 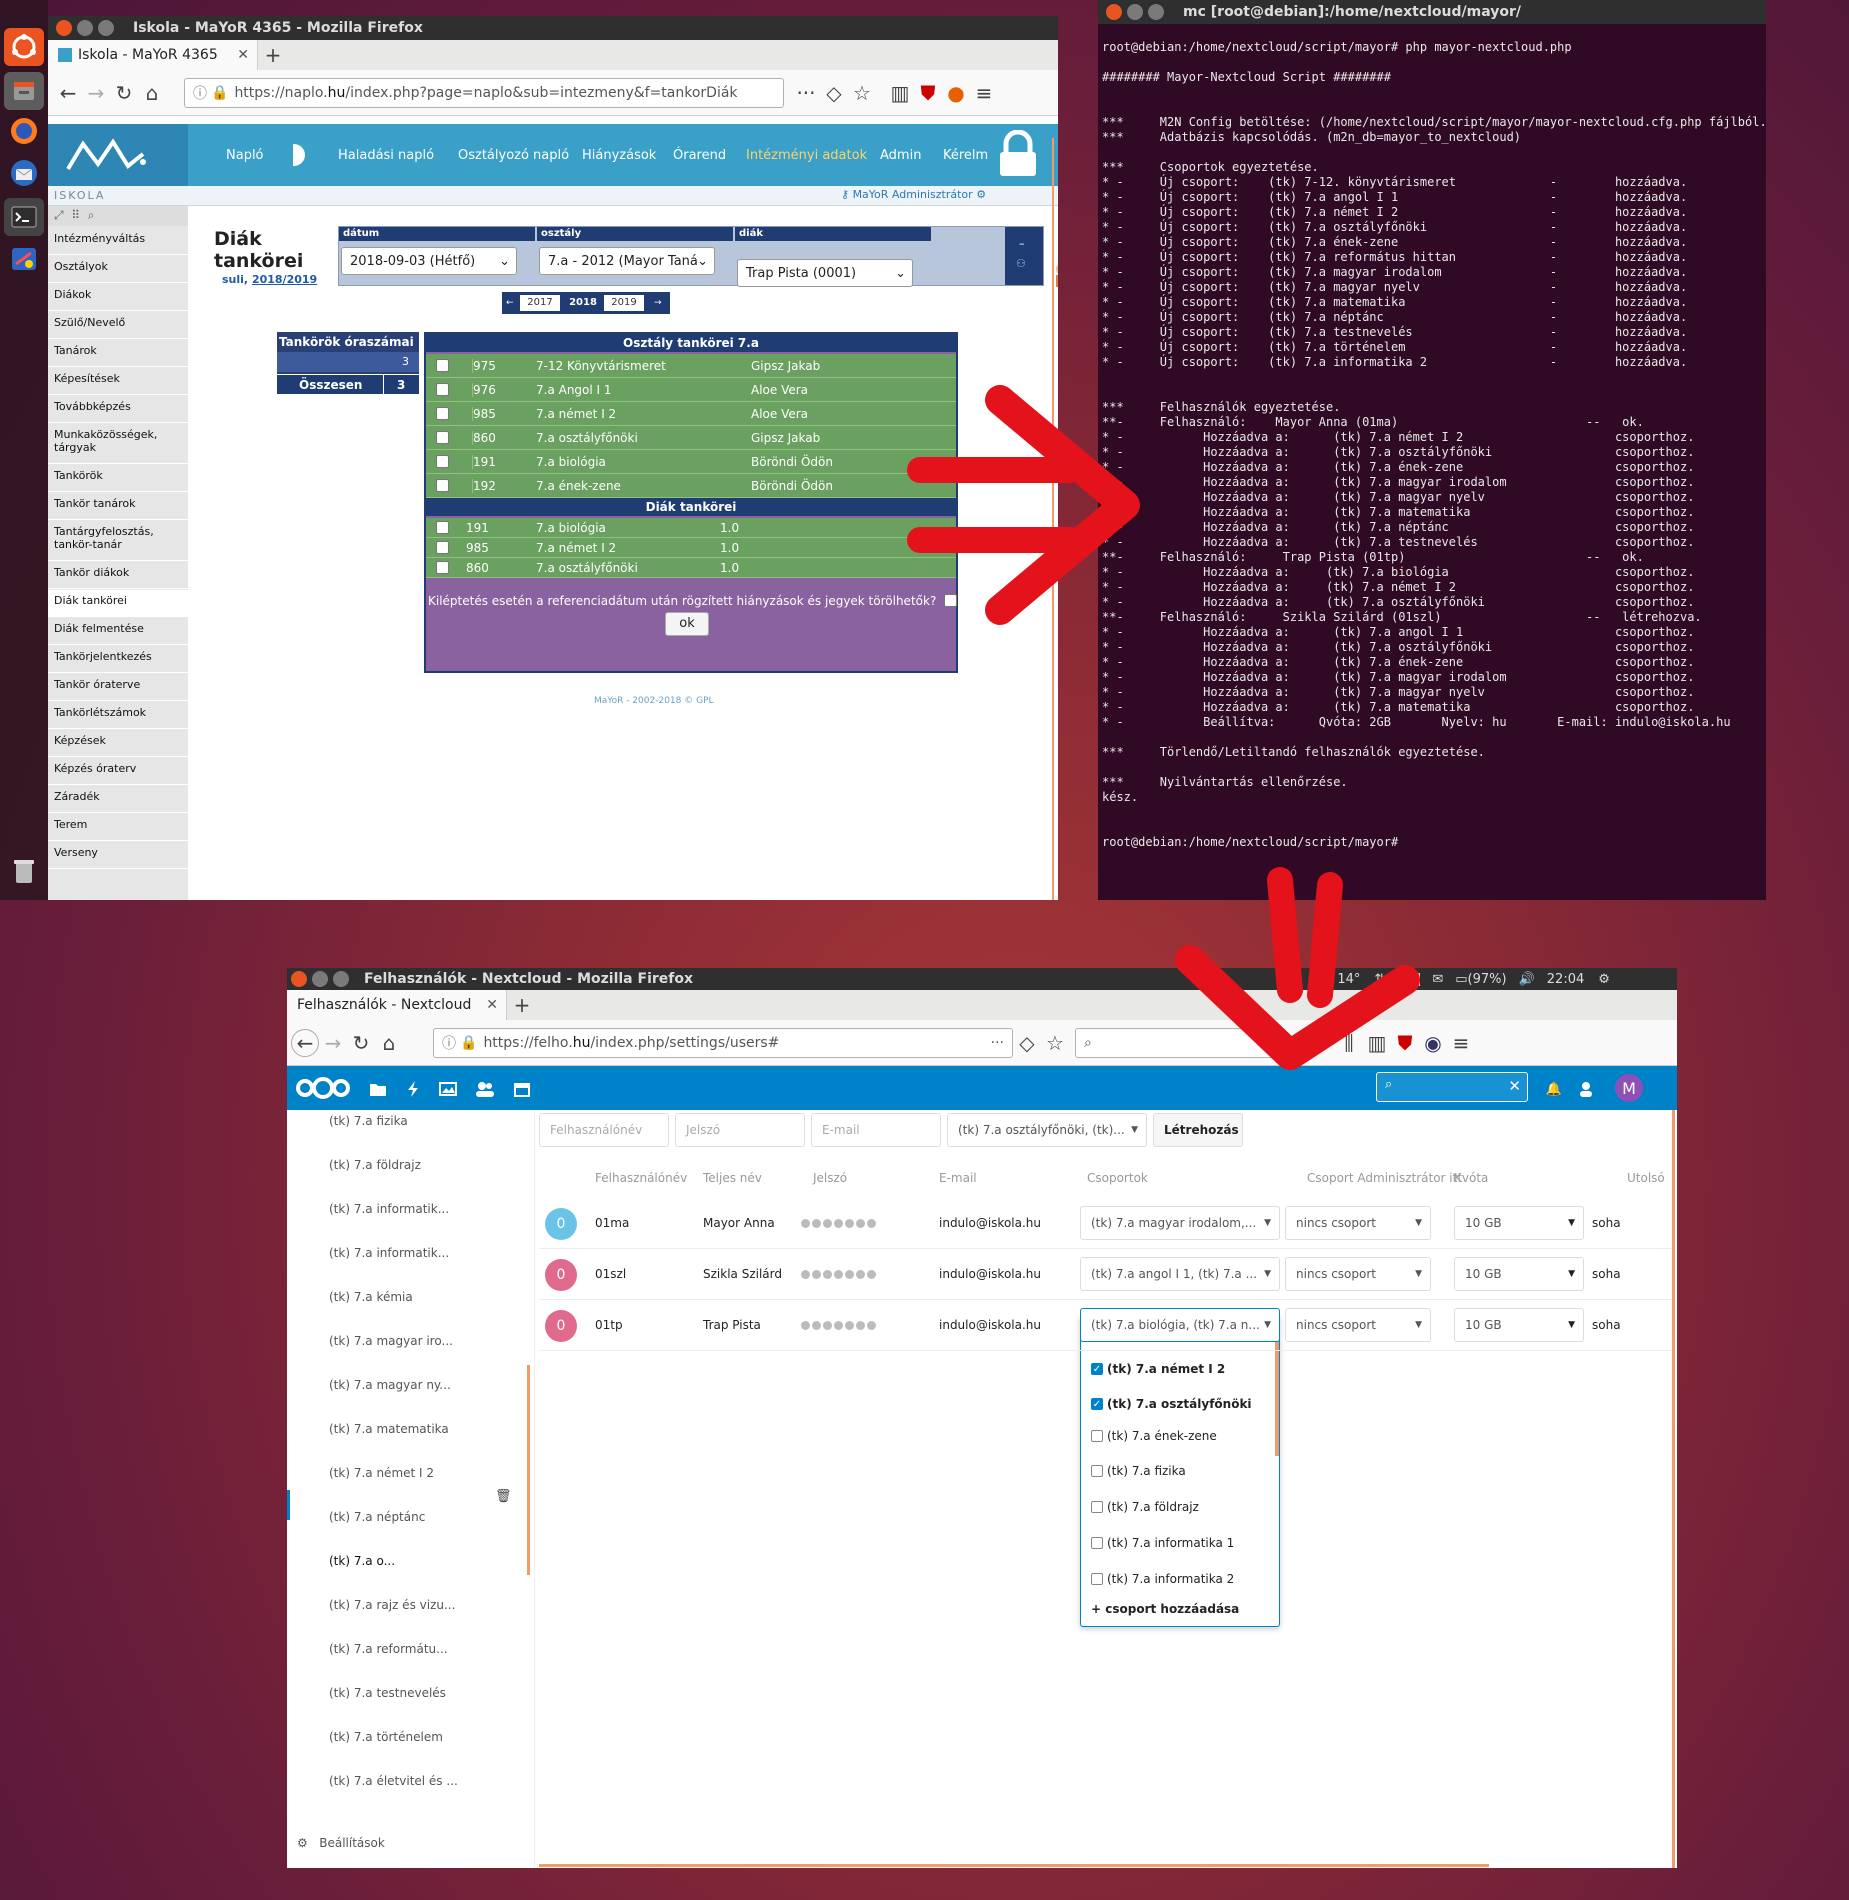 I want to click on year-tab-2017: 2017, so click(x=540, y=303).